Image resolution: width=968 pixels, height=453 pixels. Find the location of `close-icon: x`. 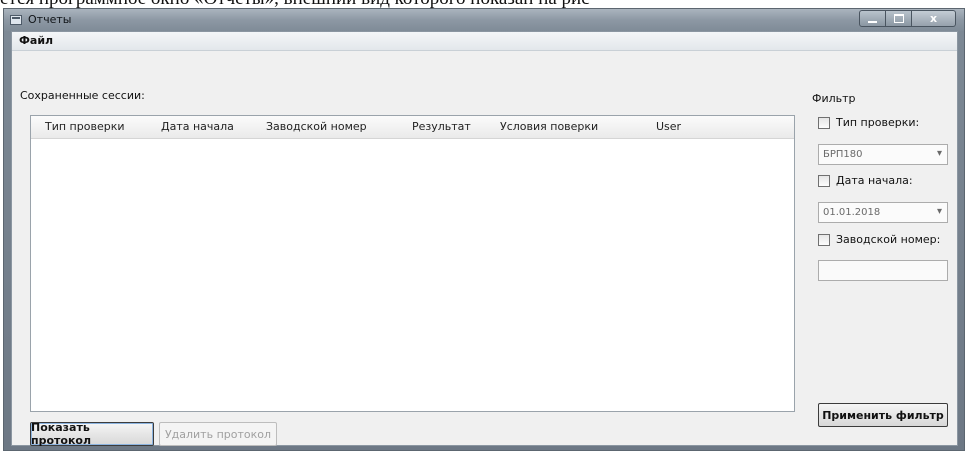

close-icon: x is located at coordinates (933, 18).